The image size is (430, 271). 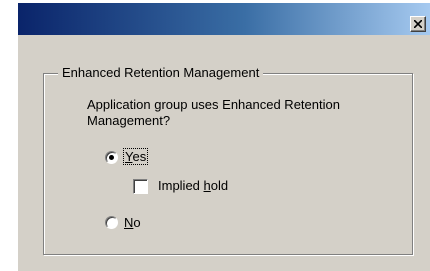 What do you see at coordinates (111, 222) in the screenshot?
I see `no-radio` at bounding box center [111, 222].